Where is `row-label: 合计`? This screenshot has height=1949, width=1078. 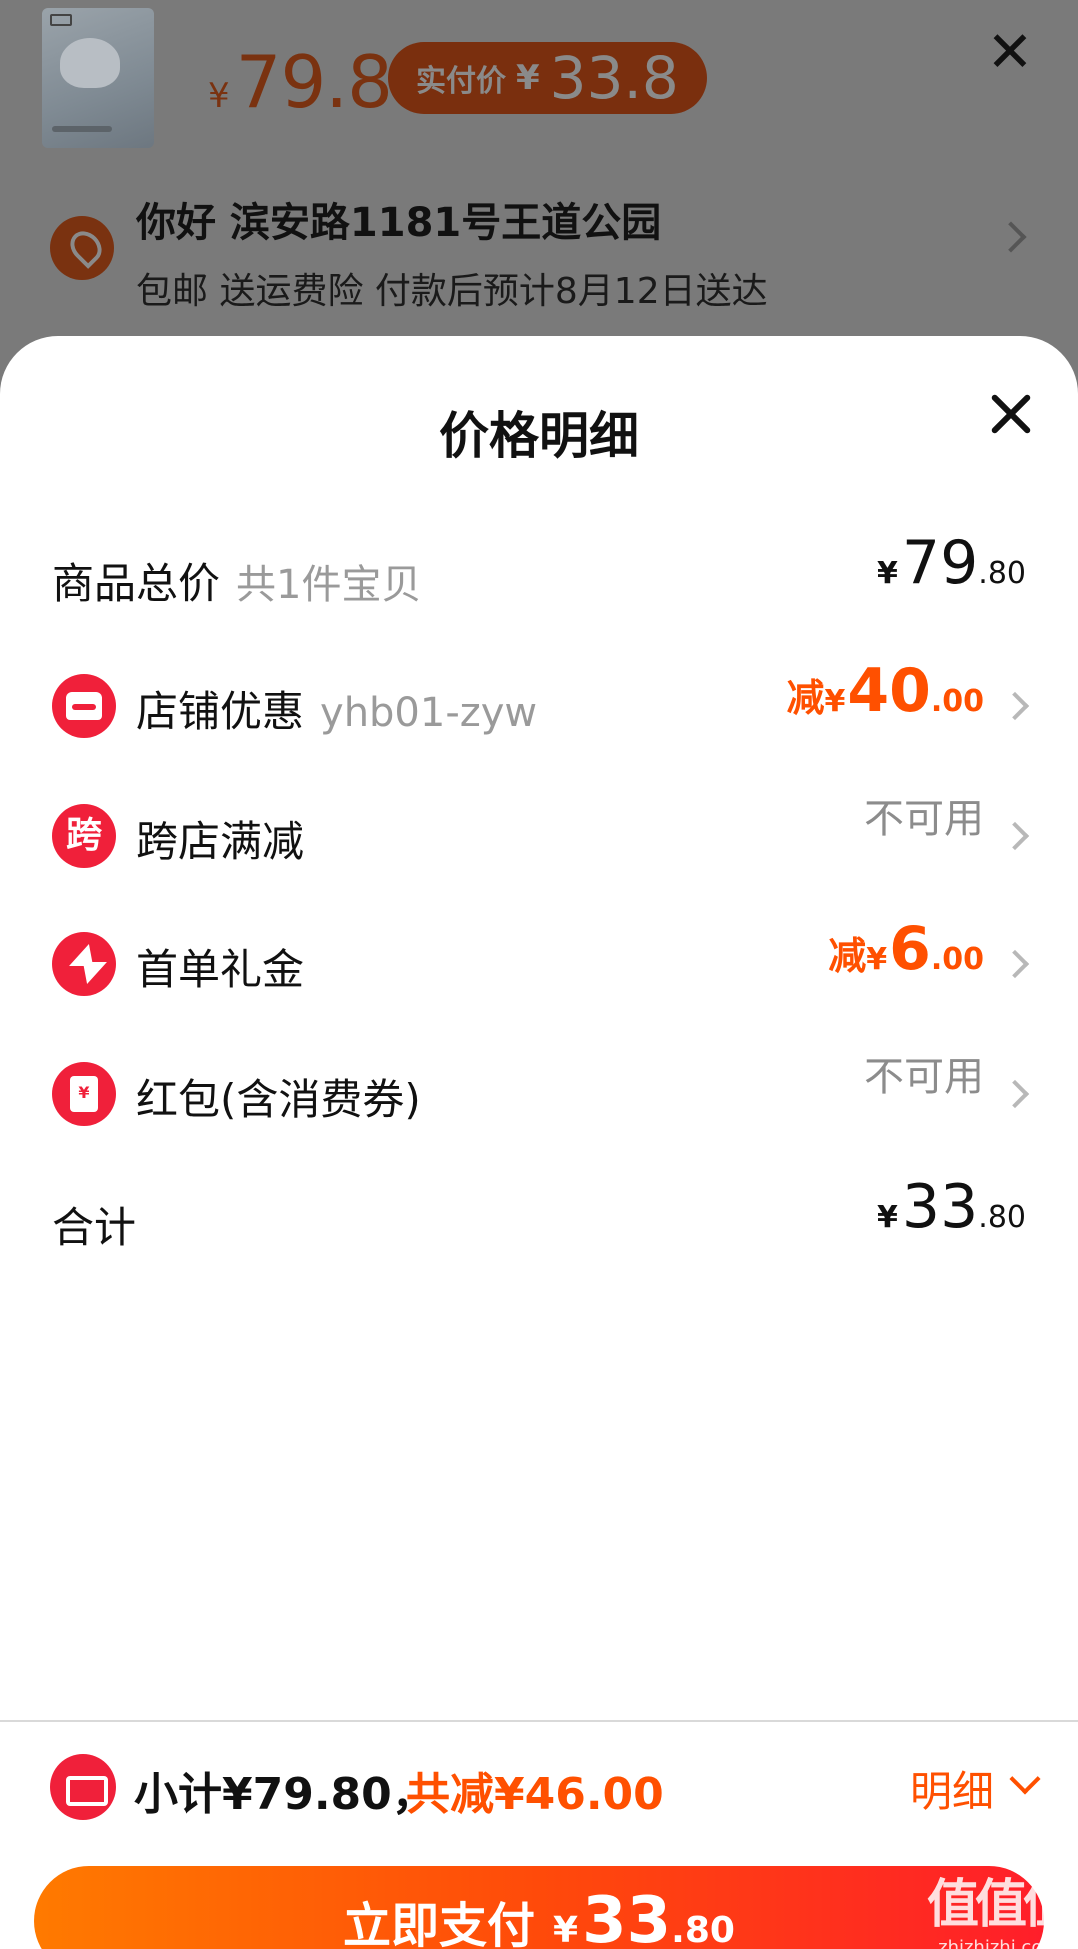 row-label: 合计 is located at coordinates (94, 1227).